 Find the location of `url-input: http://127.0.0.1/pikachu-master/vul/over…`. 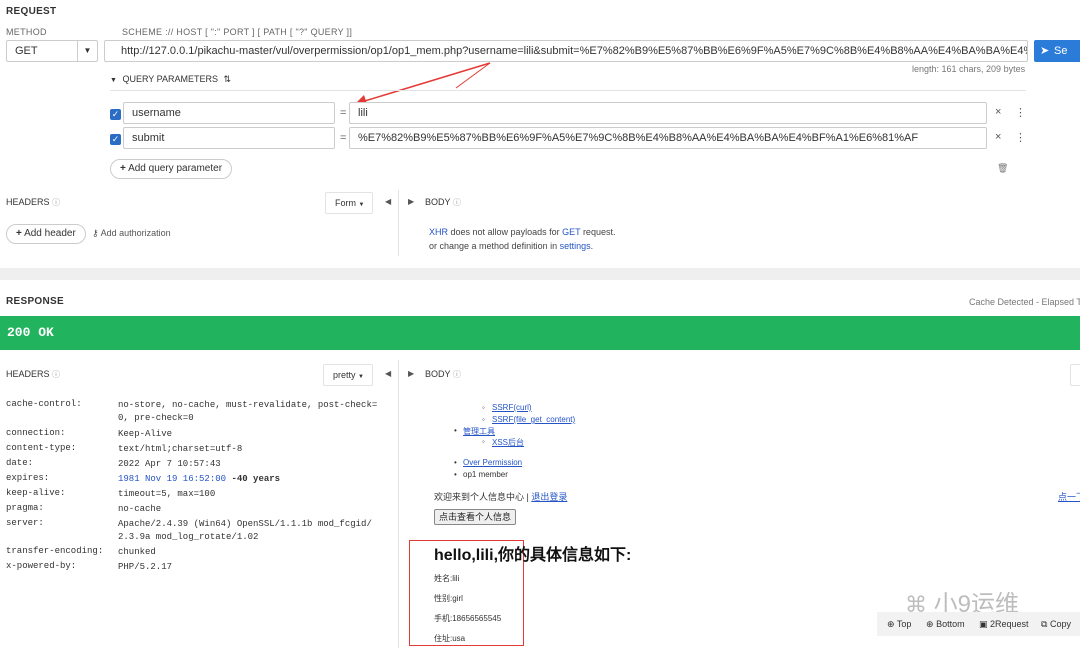

url-input: http://127.0.0.1/pikachu-master/vul/over… is located at coordinates (566, 51).